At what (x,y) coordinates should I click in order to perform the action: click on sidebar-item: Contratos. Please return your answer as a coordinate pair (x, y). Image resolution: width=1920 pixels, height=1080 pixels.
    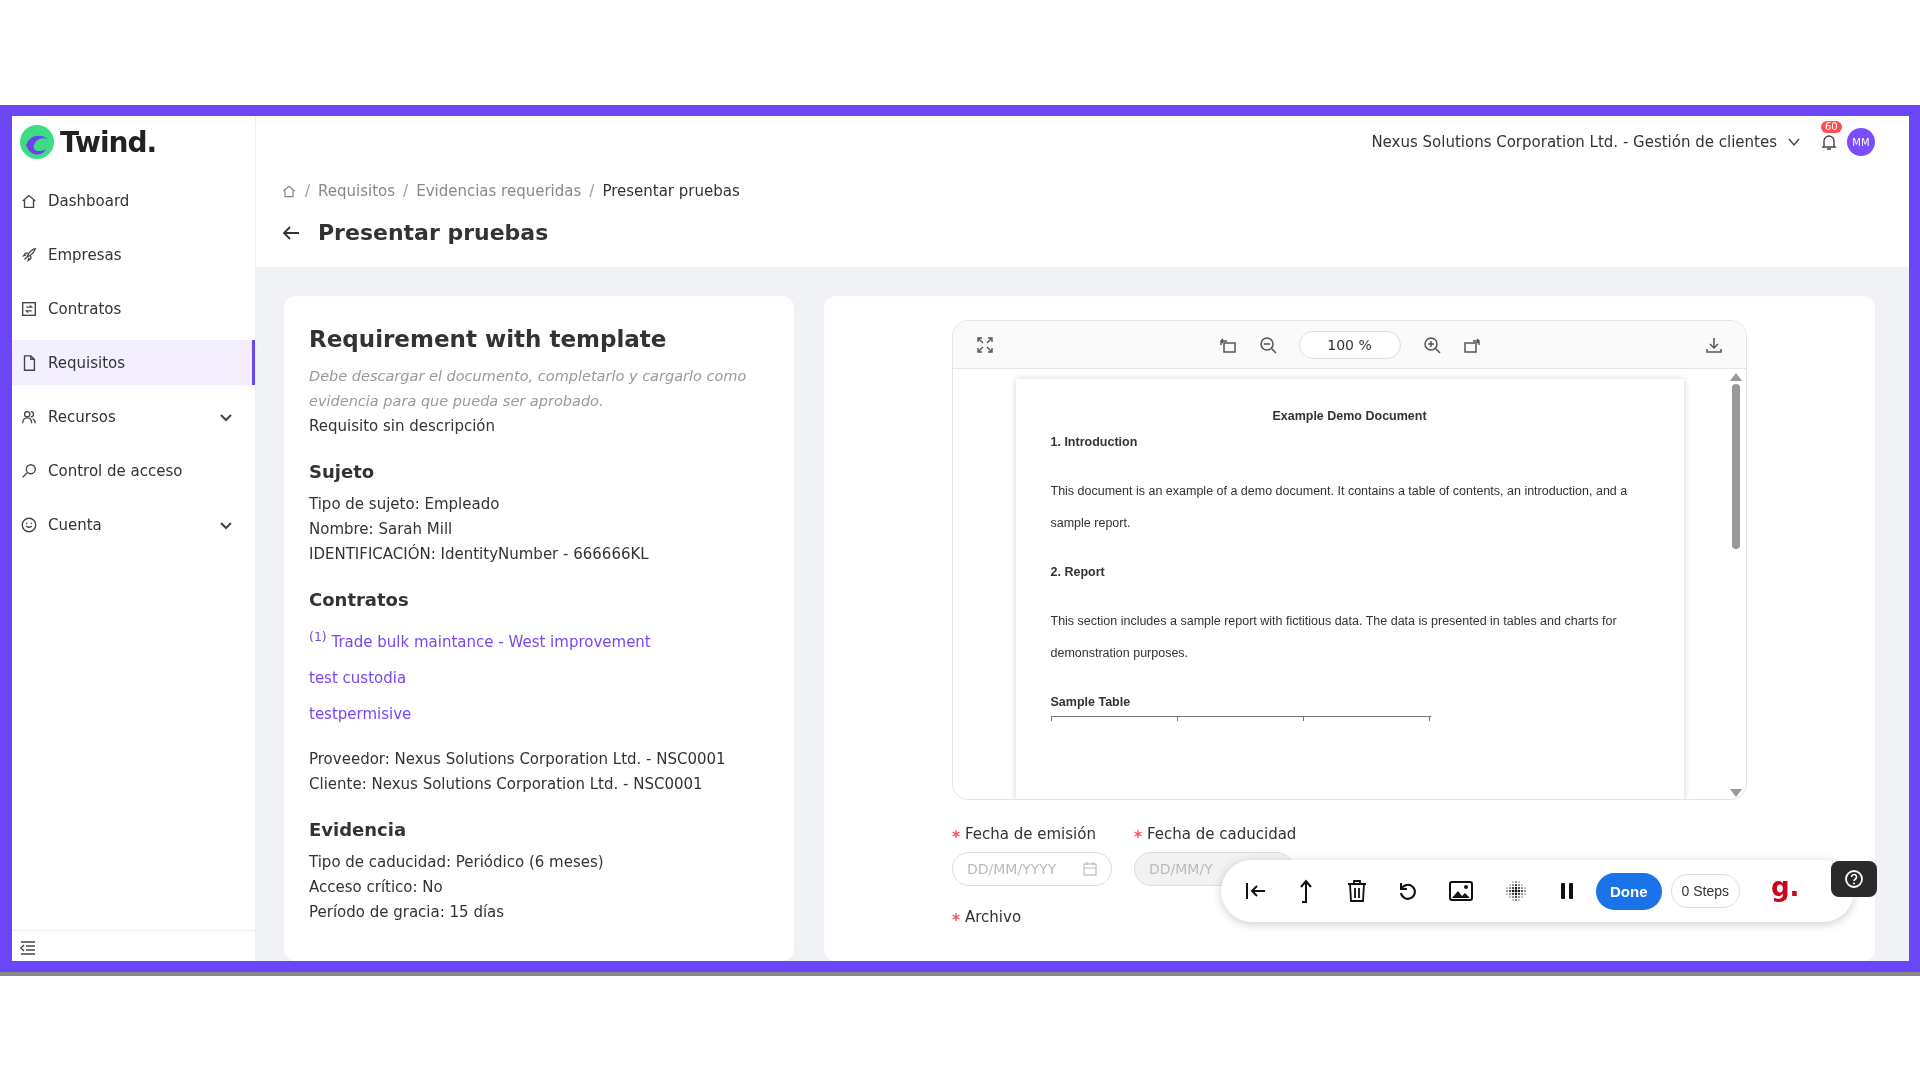
    Looking at the image, I should click on (133, 308).